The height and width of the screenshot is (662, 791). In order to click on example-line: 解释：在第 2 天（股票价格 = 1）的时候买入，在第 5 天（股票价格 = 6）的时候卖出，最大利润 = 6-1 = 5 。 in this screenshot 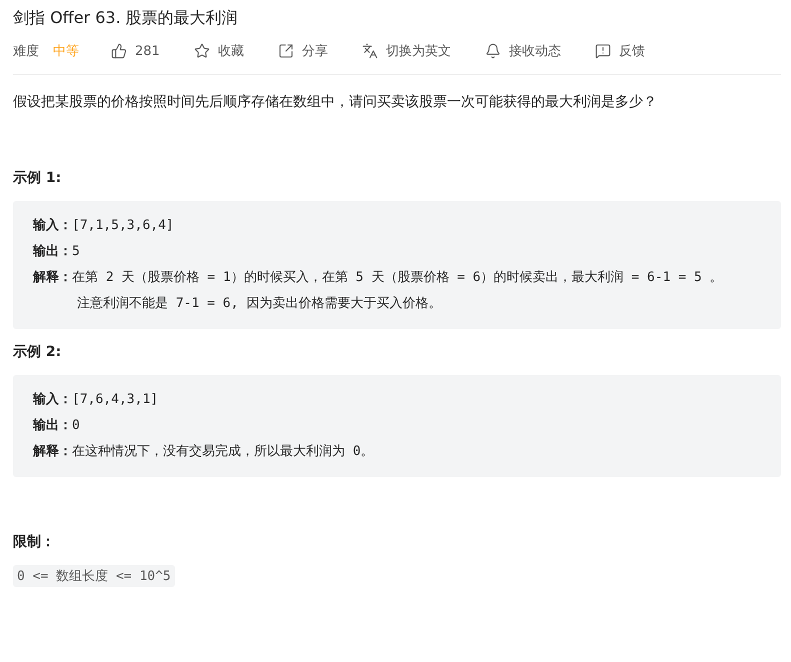, I will do `click(378, 278)`.